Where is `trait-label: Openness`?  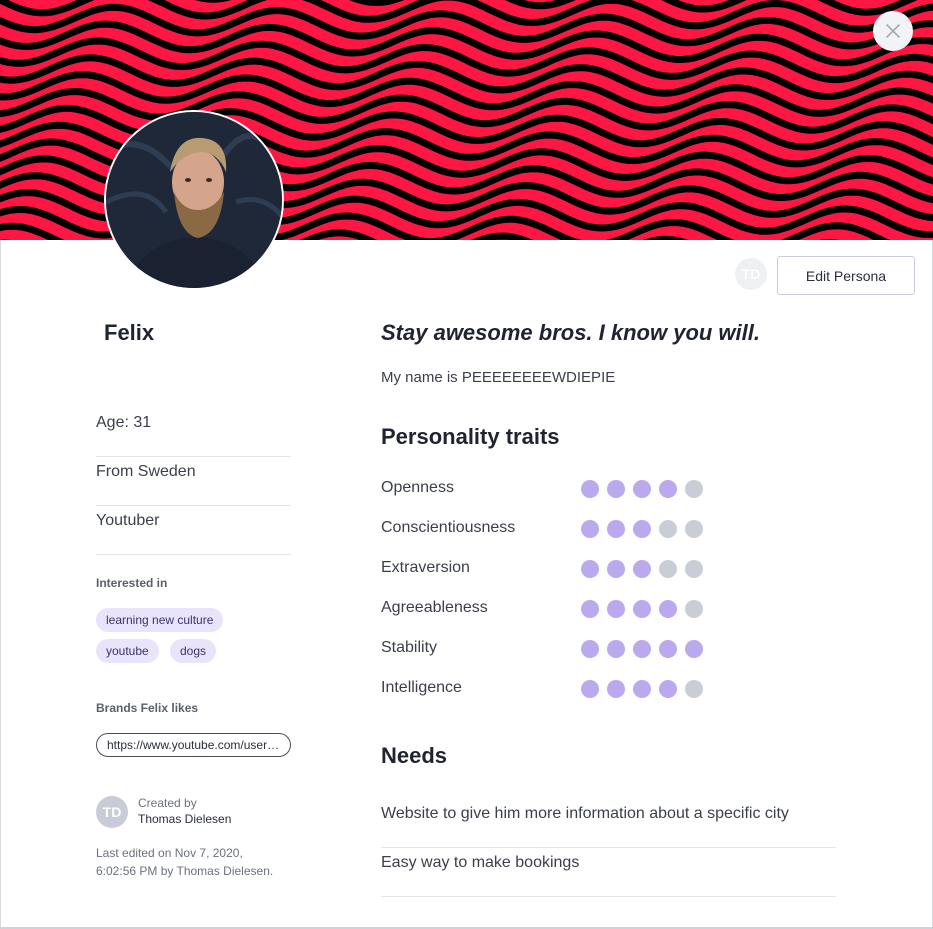 trait-label: Openness is located at coordinates (417, 487).